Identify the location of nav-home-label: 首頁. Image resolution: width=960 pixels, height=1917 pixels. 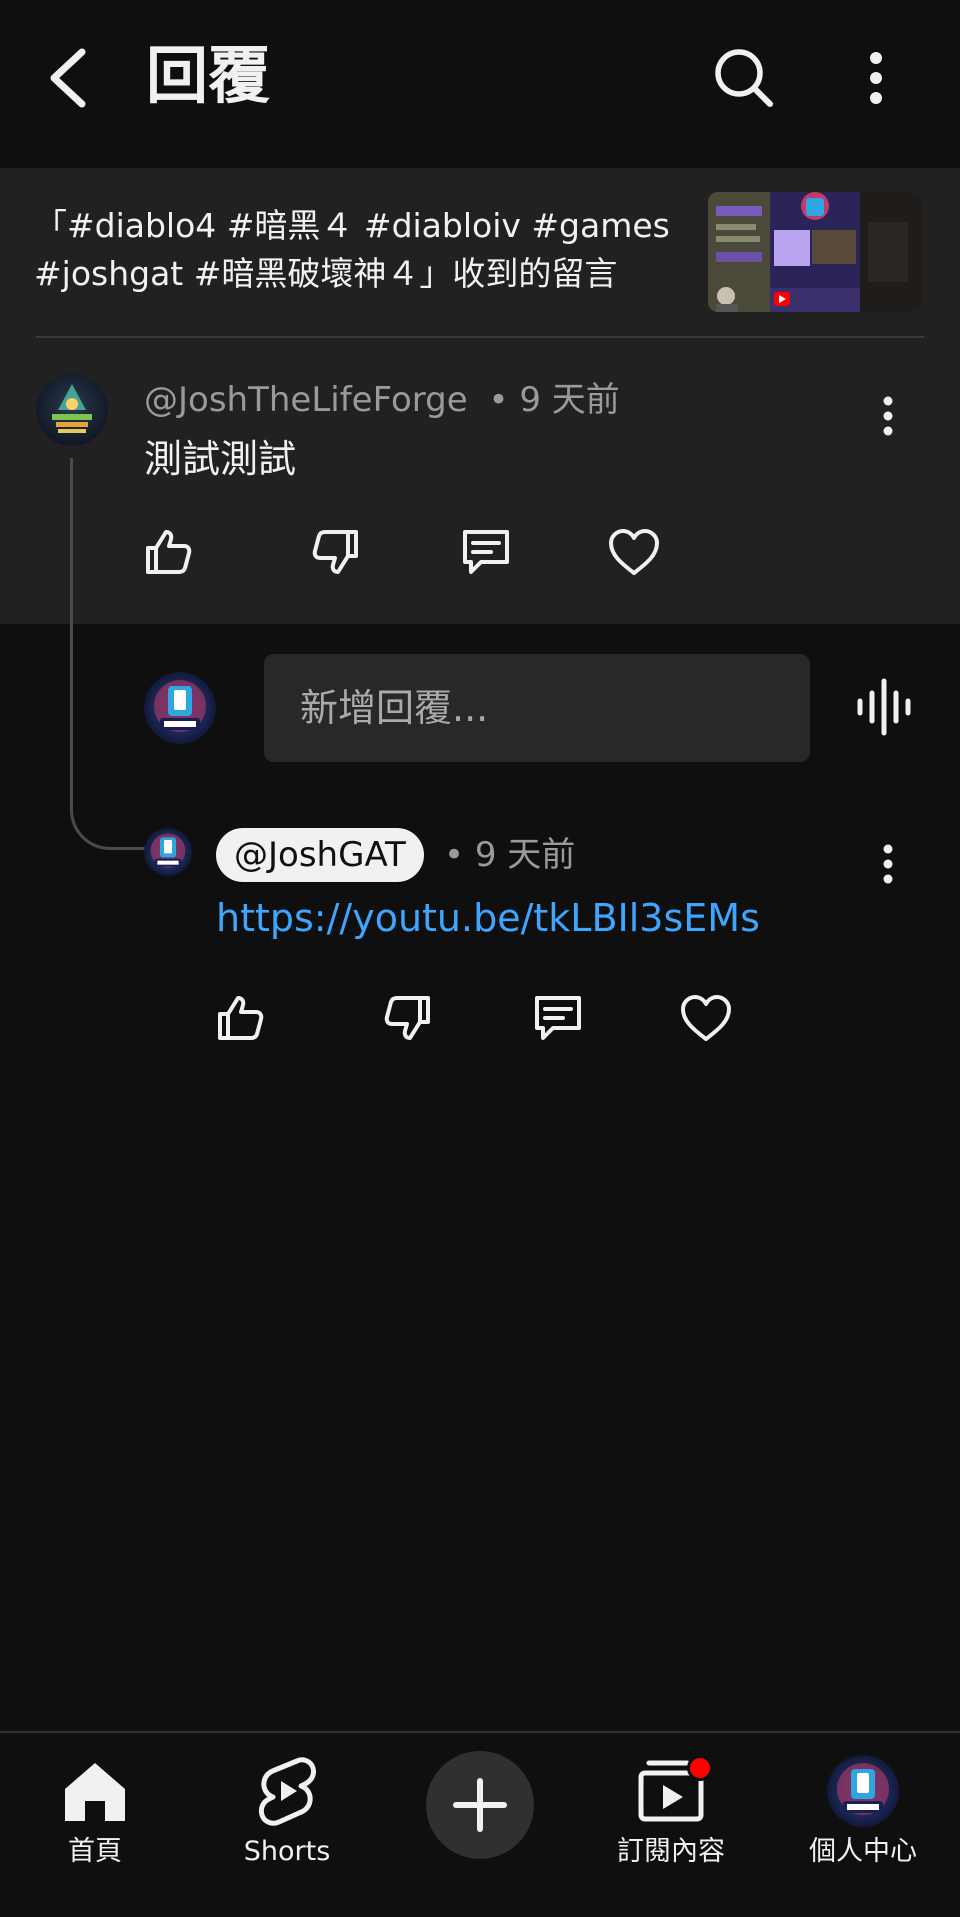
(95, 1851).